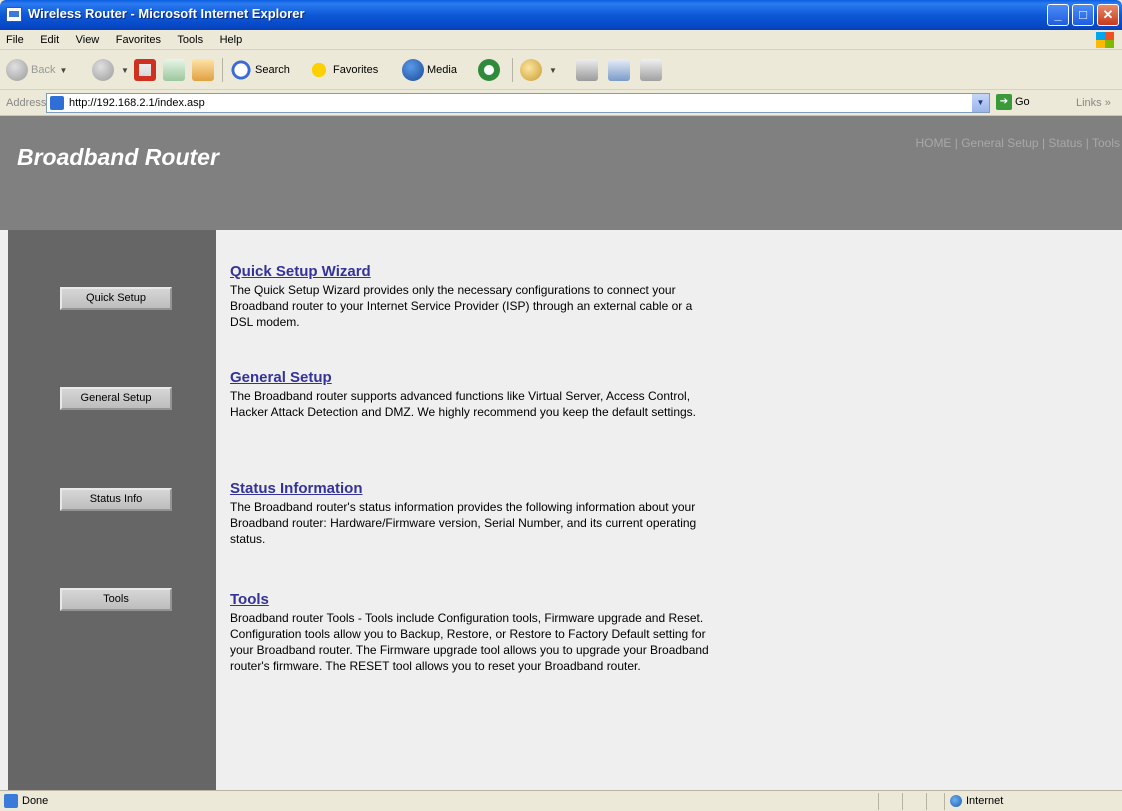 This screenshot has height=811, width=1122. I want to click on refresh-icon, so click(174, 70).